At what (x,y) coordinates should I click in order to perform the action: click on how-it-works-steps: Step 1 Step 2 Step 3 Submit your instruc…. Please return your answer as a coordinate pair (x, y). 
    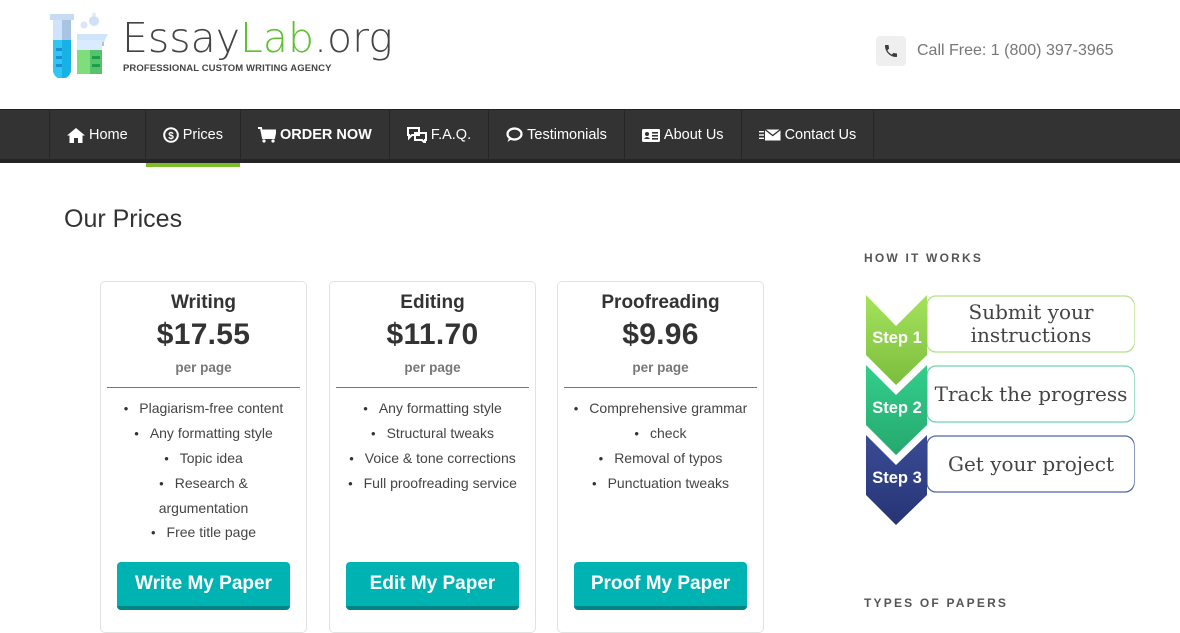
    Looking at the image, I should click on (1001, 411).